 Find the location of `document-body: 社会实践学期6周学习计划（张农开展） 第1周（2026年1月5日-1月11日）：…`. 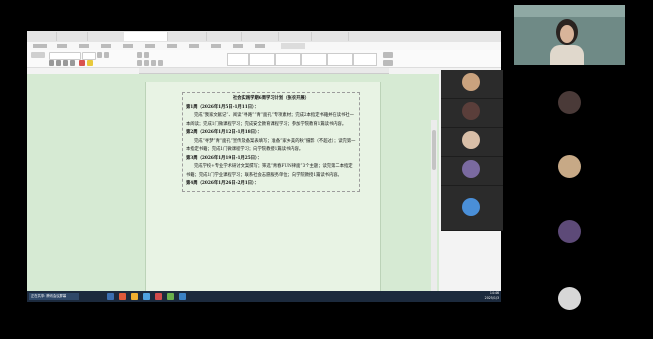

document-body: 社会实践学期6周学习计划（张农开展） 第1周（2026年1月5日-1月11日）：… is located at coordinates (271, 142).